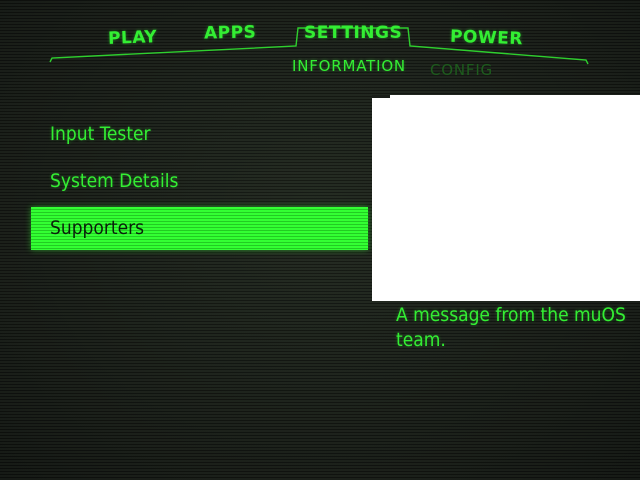 This screenshot has width=640, height=480. Describe the element at coordinates (230, 33) in the screenshot. I see `tab-apps: APPS` at that location.